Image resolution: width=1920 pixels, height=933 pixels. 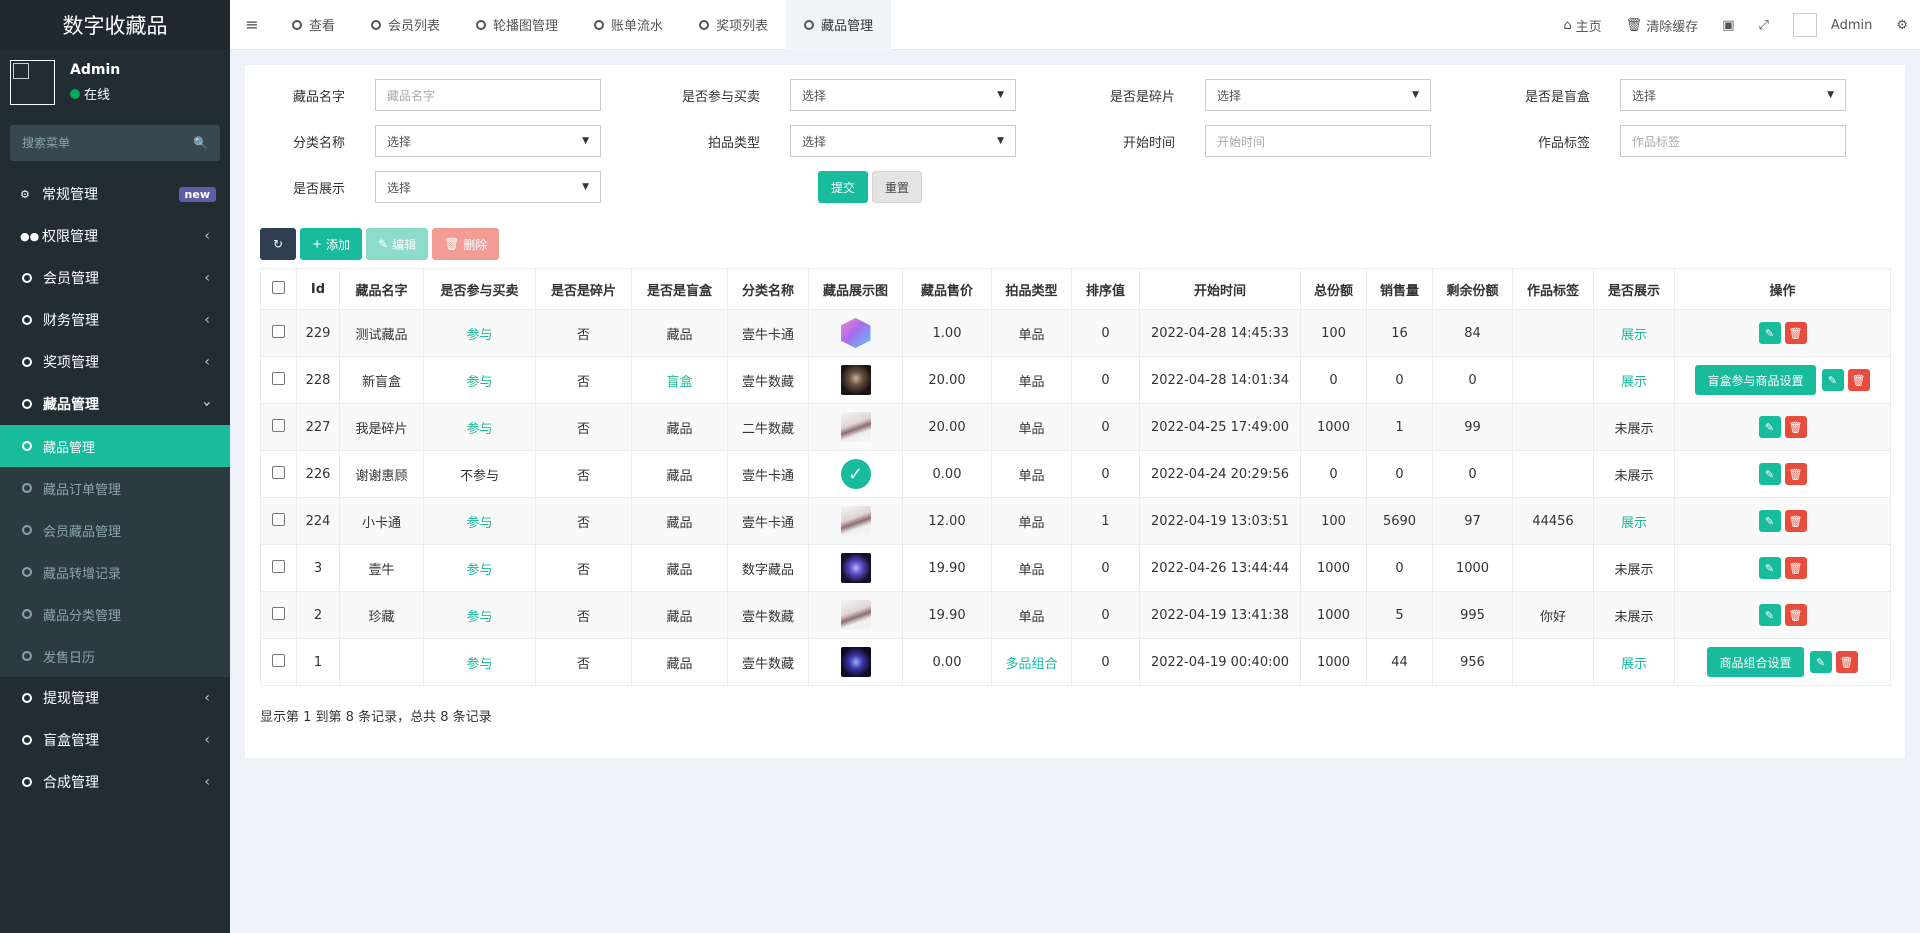 What do you see at coordinates (947, 289) in the screenshot?
I see `col-header-price: 藏品售价` at bounding box center [947, 289].